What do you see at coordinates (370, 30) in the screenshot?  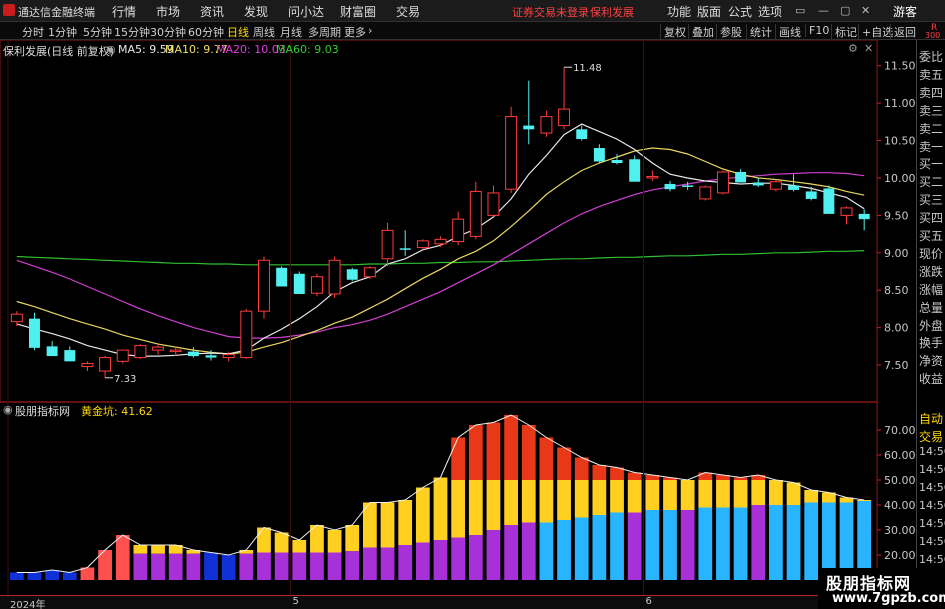 I see `more-chevron-icon: ›` at bounding box center [370, 30].